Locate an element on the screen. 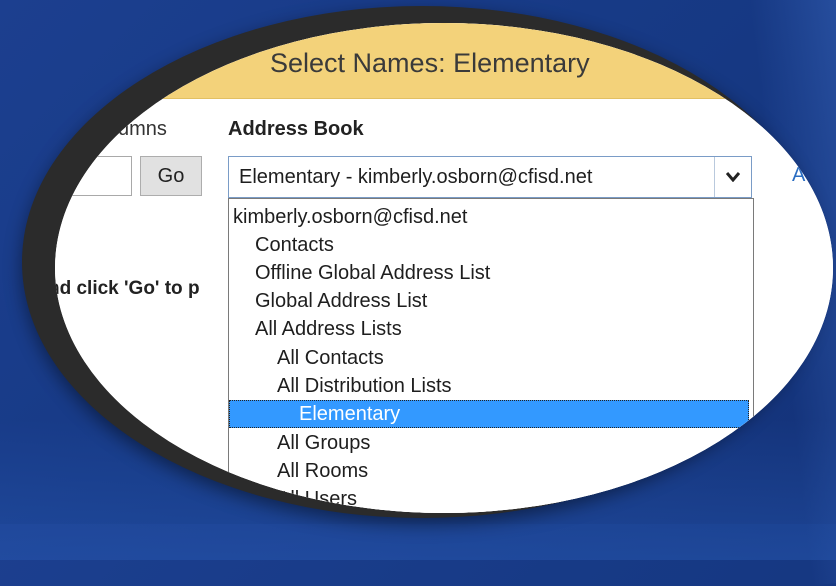  list-item: kimberly.osborn@cfisd.net is located at coordinates (489, 217).